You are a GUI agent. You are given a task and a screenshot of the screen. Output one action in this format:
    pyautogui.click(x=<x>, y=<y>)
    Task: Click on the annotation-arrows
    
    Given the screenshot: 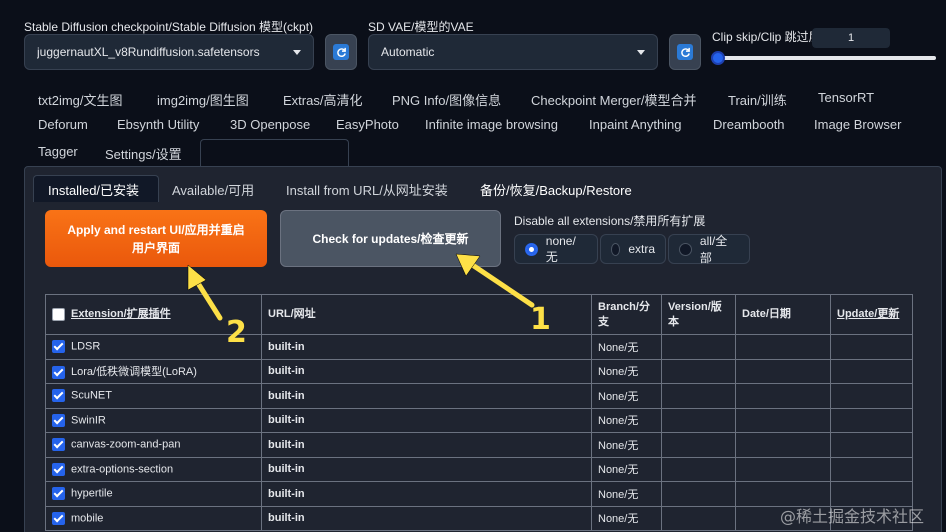 What is the action you would take?
    pyautogui.click(x=361, y=287)
    